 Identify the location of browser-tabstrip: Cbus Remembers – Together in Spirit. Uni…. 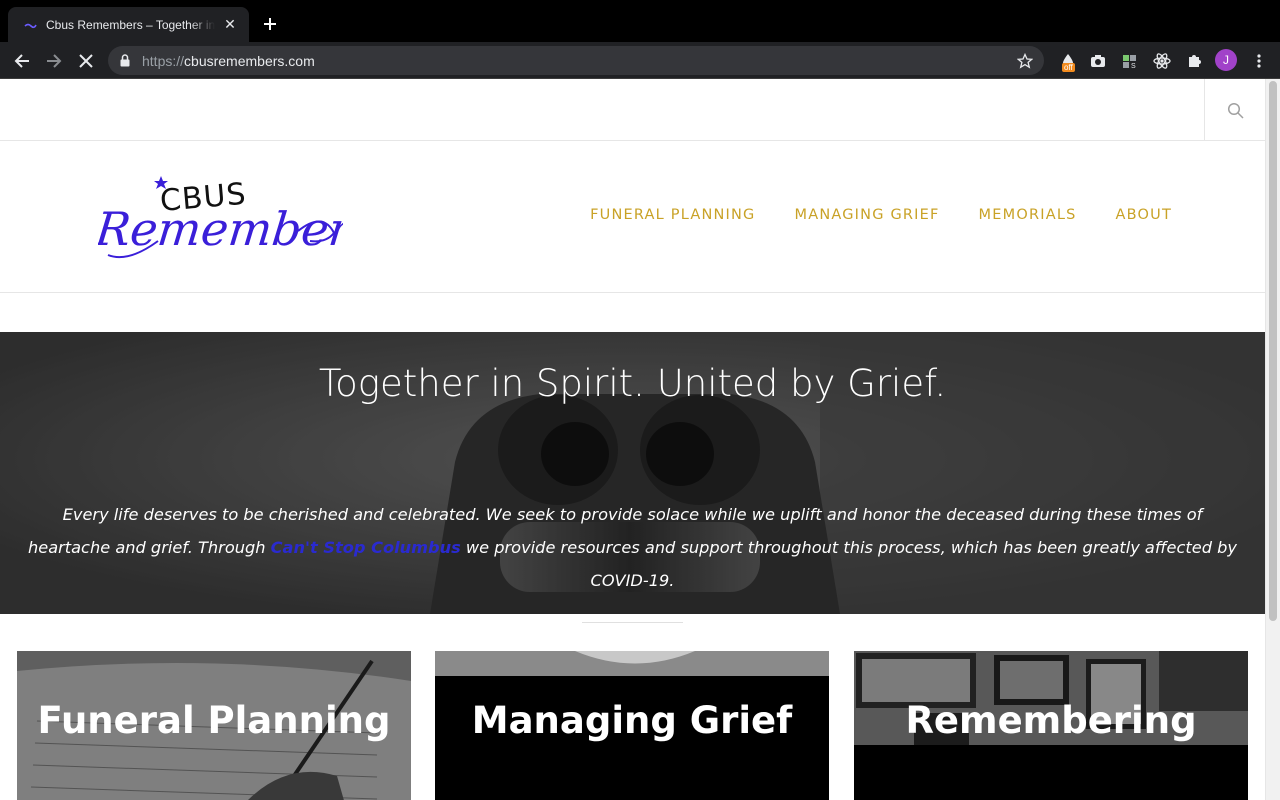
(640, 21).